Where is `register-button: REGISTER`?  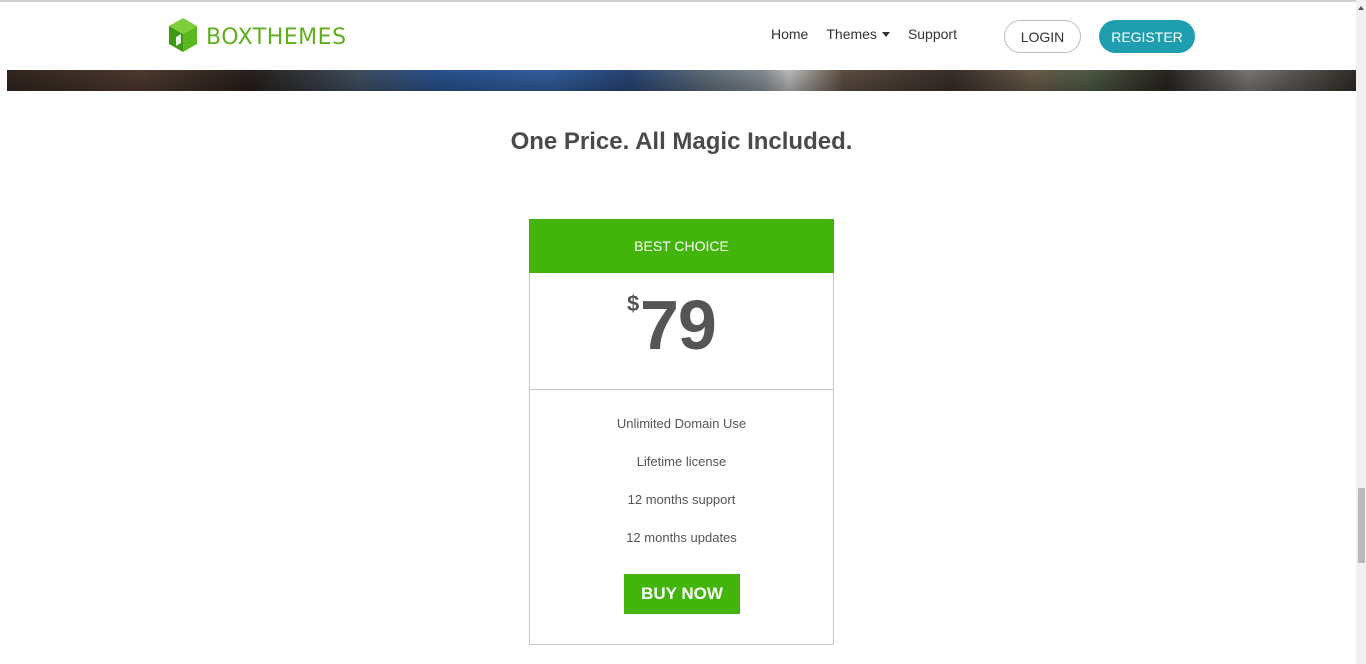
register-button: REGISTER is located at coordinates (1147, 36).